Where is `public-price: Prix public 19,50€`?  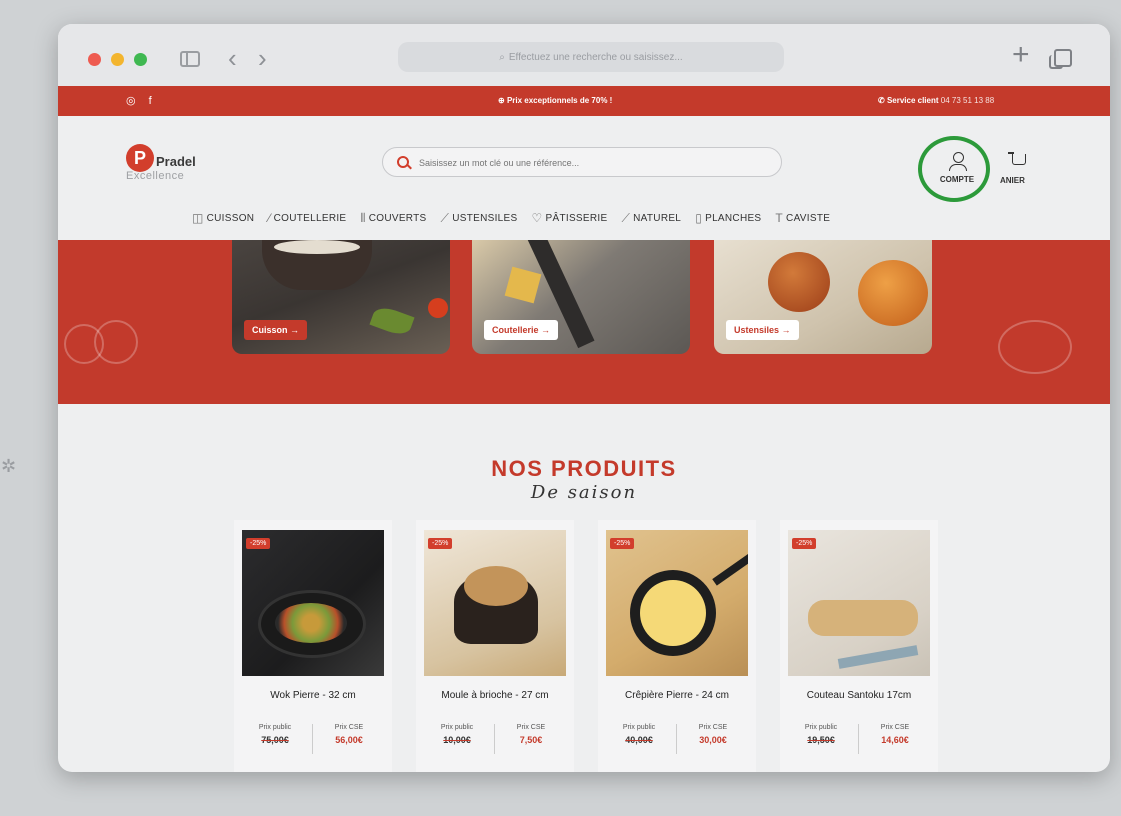 public-price: Prix public 19,50€ is located at coordinates (821, 734).